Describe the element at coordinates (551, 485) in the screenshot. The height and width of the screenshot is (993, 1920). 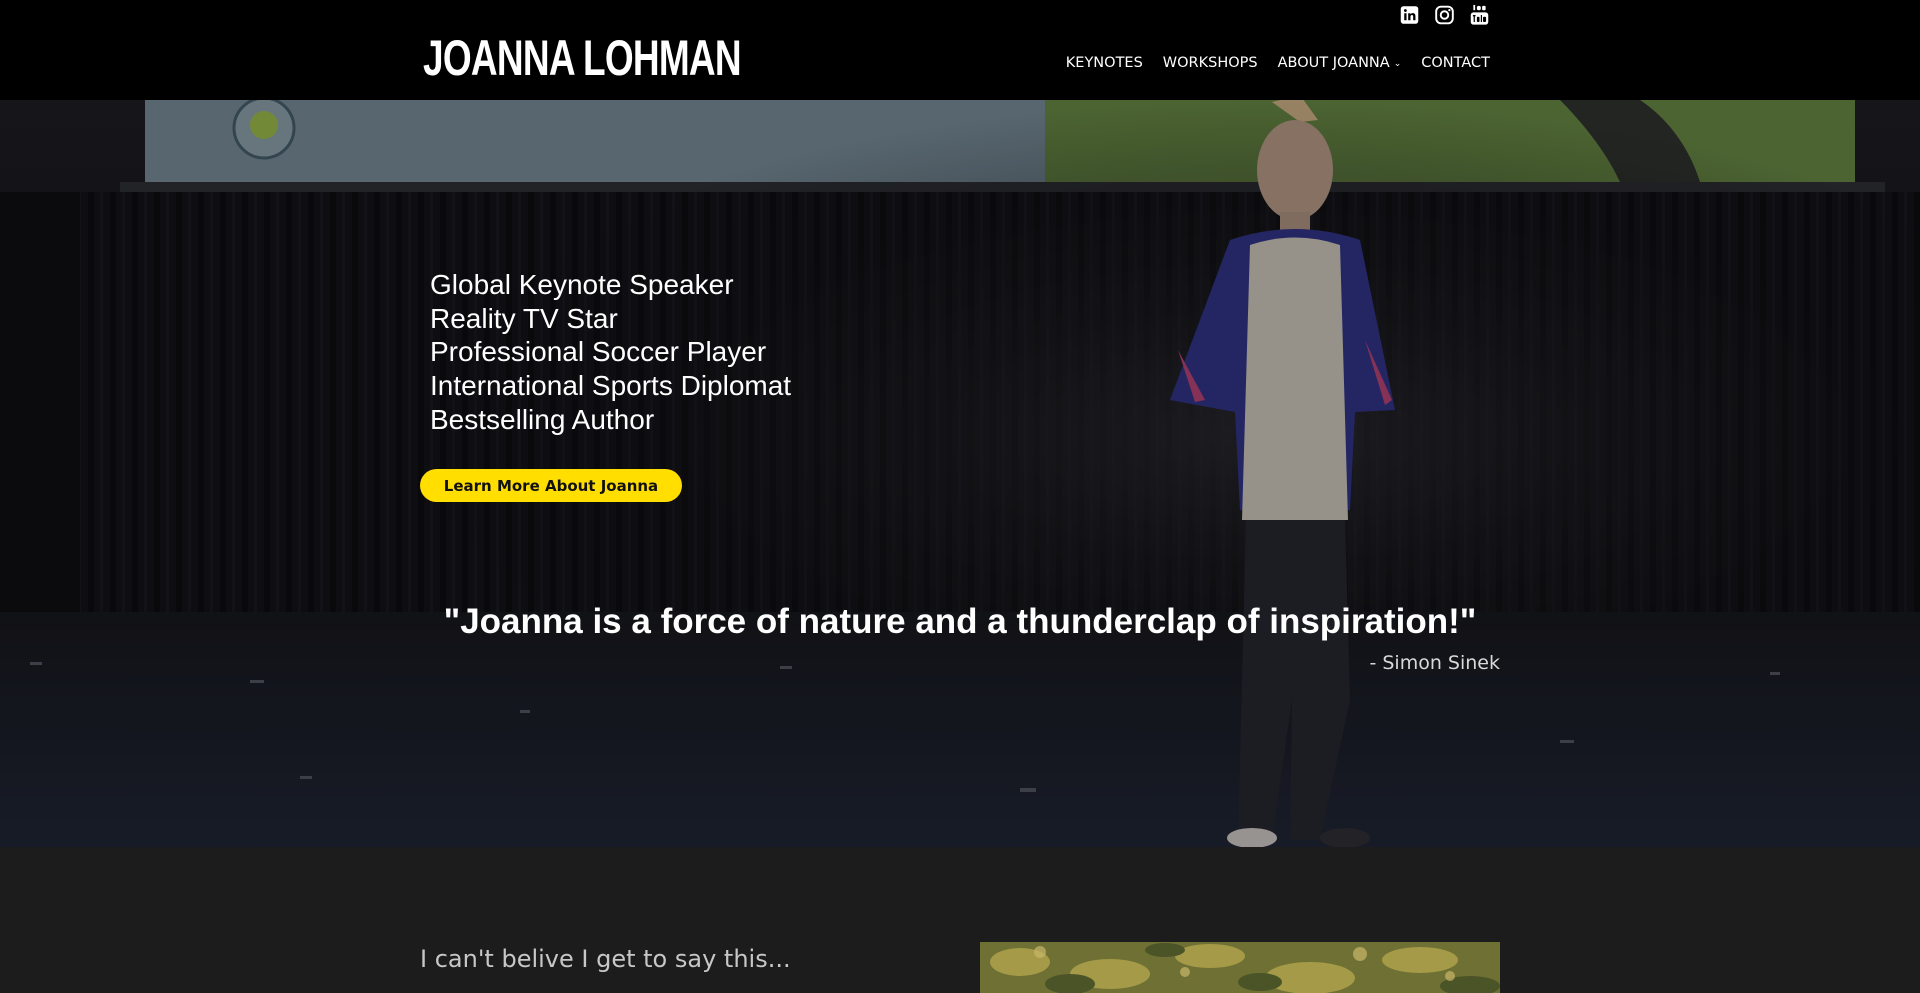
I see `learn-more-button: Learn More About Joanna` at that location.